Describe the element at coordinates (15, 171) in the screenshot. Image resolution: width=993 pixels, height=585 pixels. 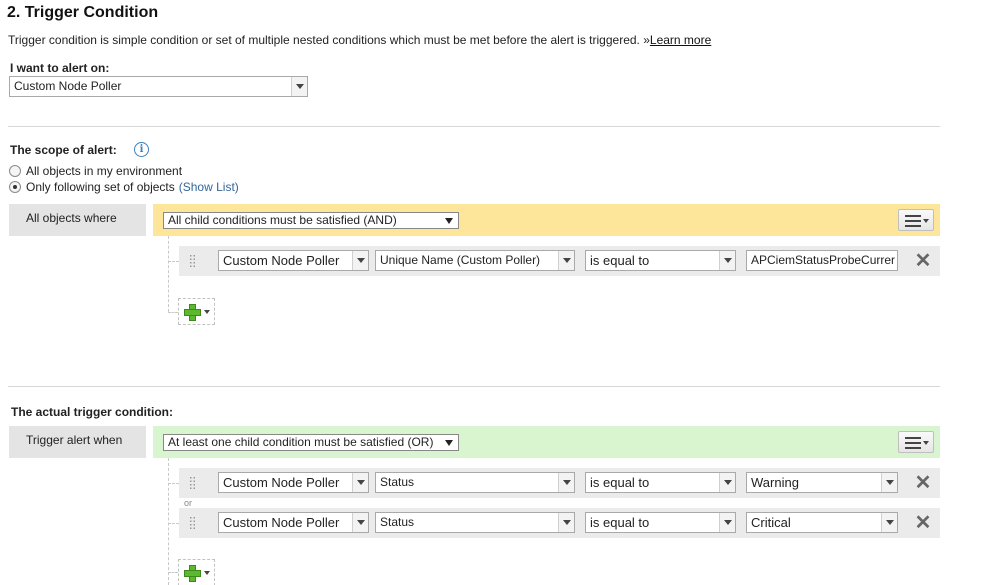
I see `radio-button` at that location.